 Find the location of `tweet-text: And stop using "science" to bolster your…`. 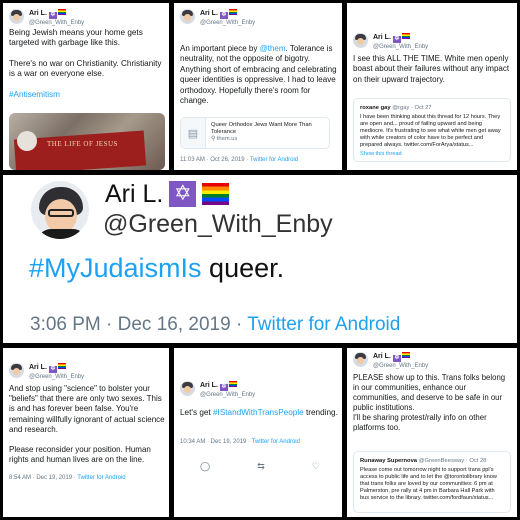

tweet-text: And stop using "science" to bolster your… is located at coordinates (87, 424).